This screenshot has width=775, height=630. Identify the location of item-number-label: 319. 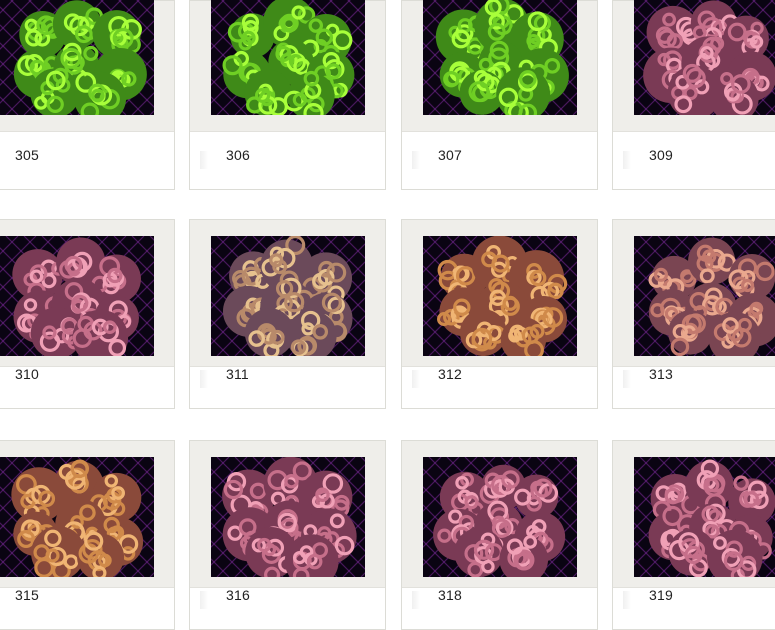
(661, 595).